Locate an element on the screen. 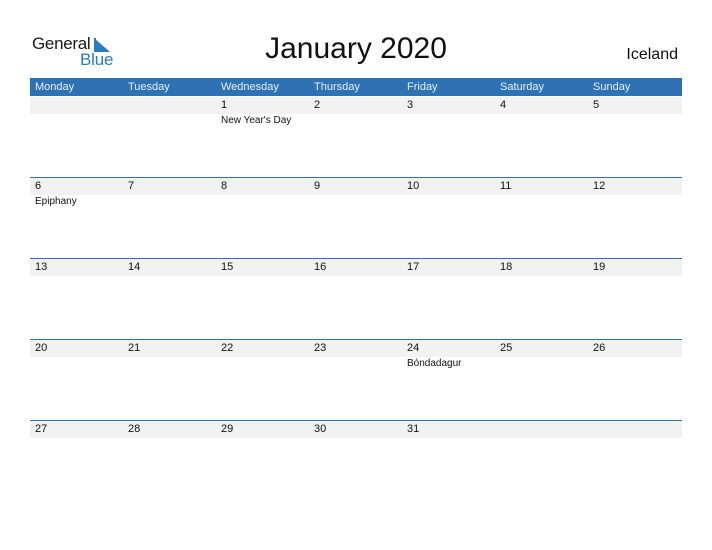 The height and width of the screenshot is (550, 712). day-cell: 6 Epiphany is located at coordinates (76, 218).